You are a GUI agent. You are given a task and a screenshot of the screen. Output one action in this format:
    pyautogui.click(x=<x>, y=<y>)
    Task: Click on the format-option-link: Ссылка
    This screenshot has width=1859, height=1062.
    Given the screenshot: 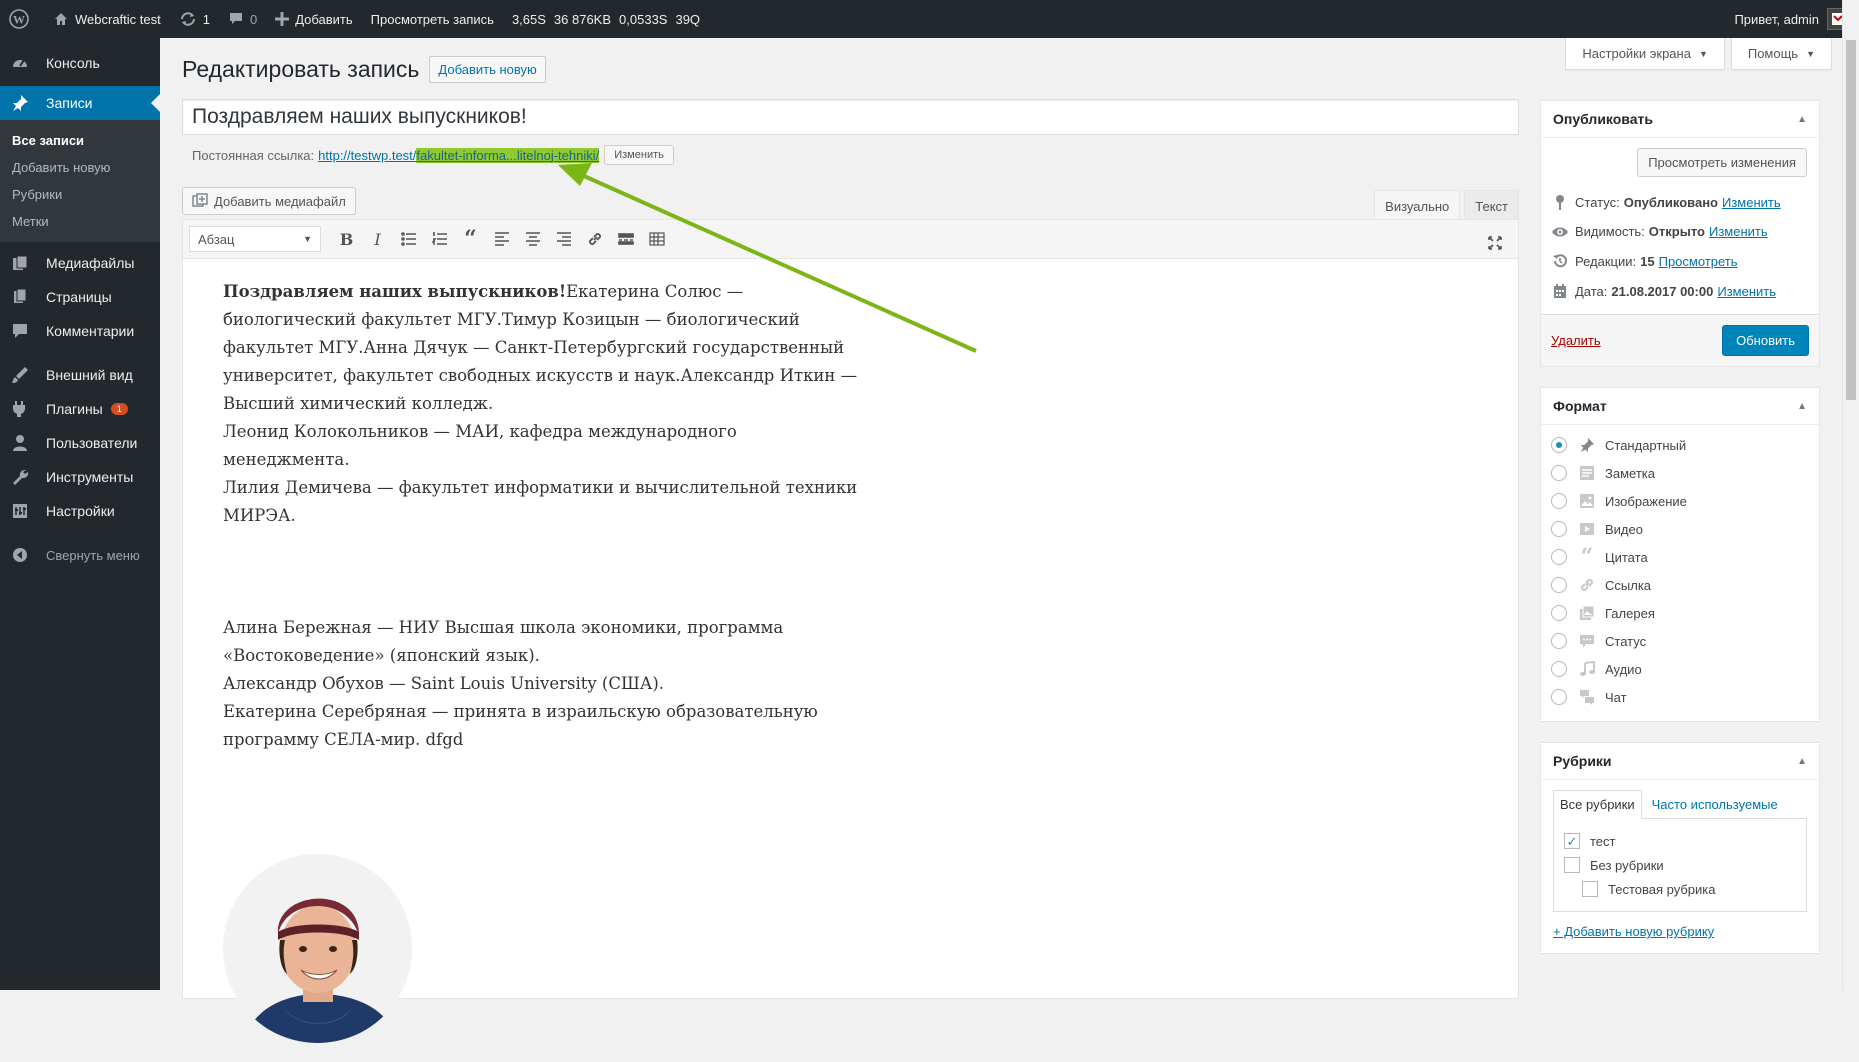 What is the action you would take?
    pyautogui.click(x=1680, y=585)
    